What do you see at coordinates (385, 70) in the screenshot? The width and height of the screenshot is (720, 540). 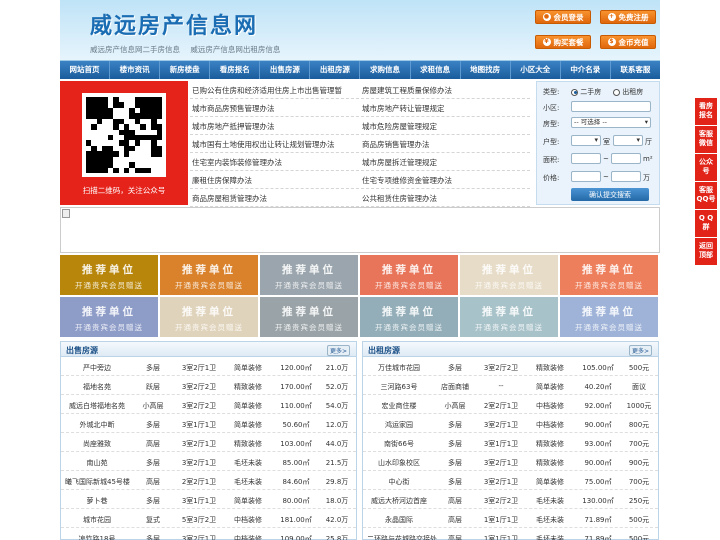 I see `nav-wanted-buy: 求购信息` at bounding box center [385, 70].